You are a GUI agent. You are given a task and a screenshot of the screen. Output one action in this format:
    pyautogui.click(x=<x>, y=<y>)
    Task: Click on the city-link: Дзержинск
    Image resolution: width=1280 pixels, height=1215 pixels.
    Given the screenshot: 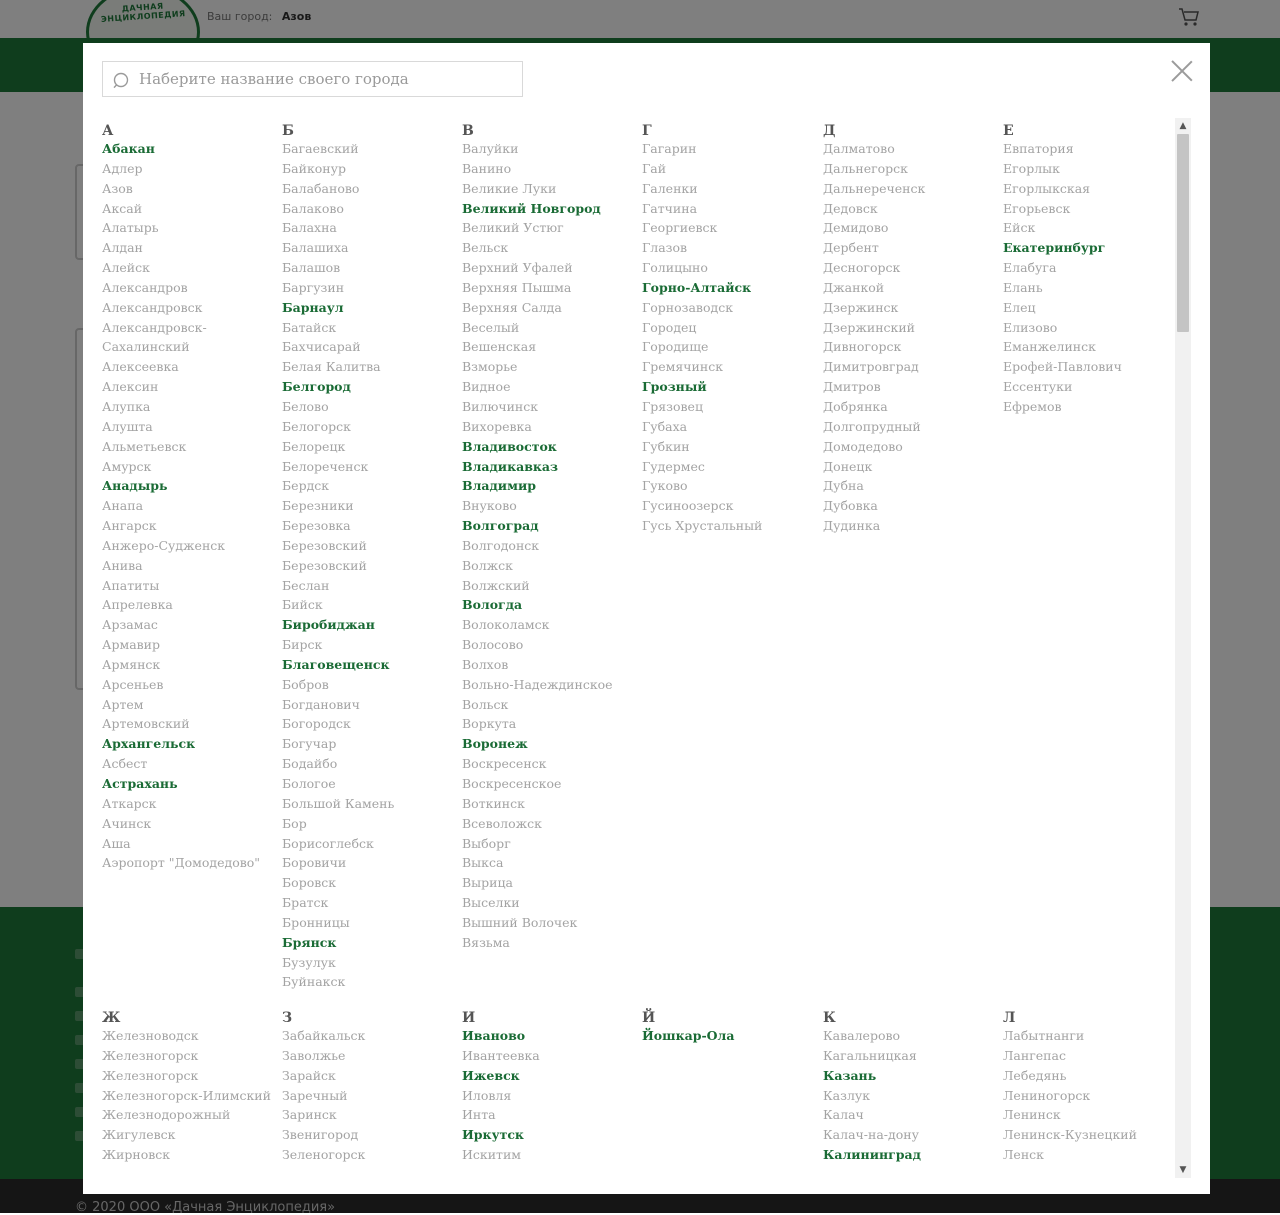 What is the action you would take?
    pyautogui.click(x=913, y=308)
    